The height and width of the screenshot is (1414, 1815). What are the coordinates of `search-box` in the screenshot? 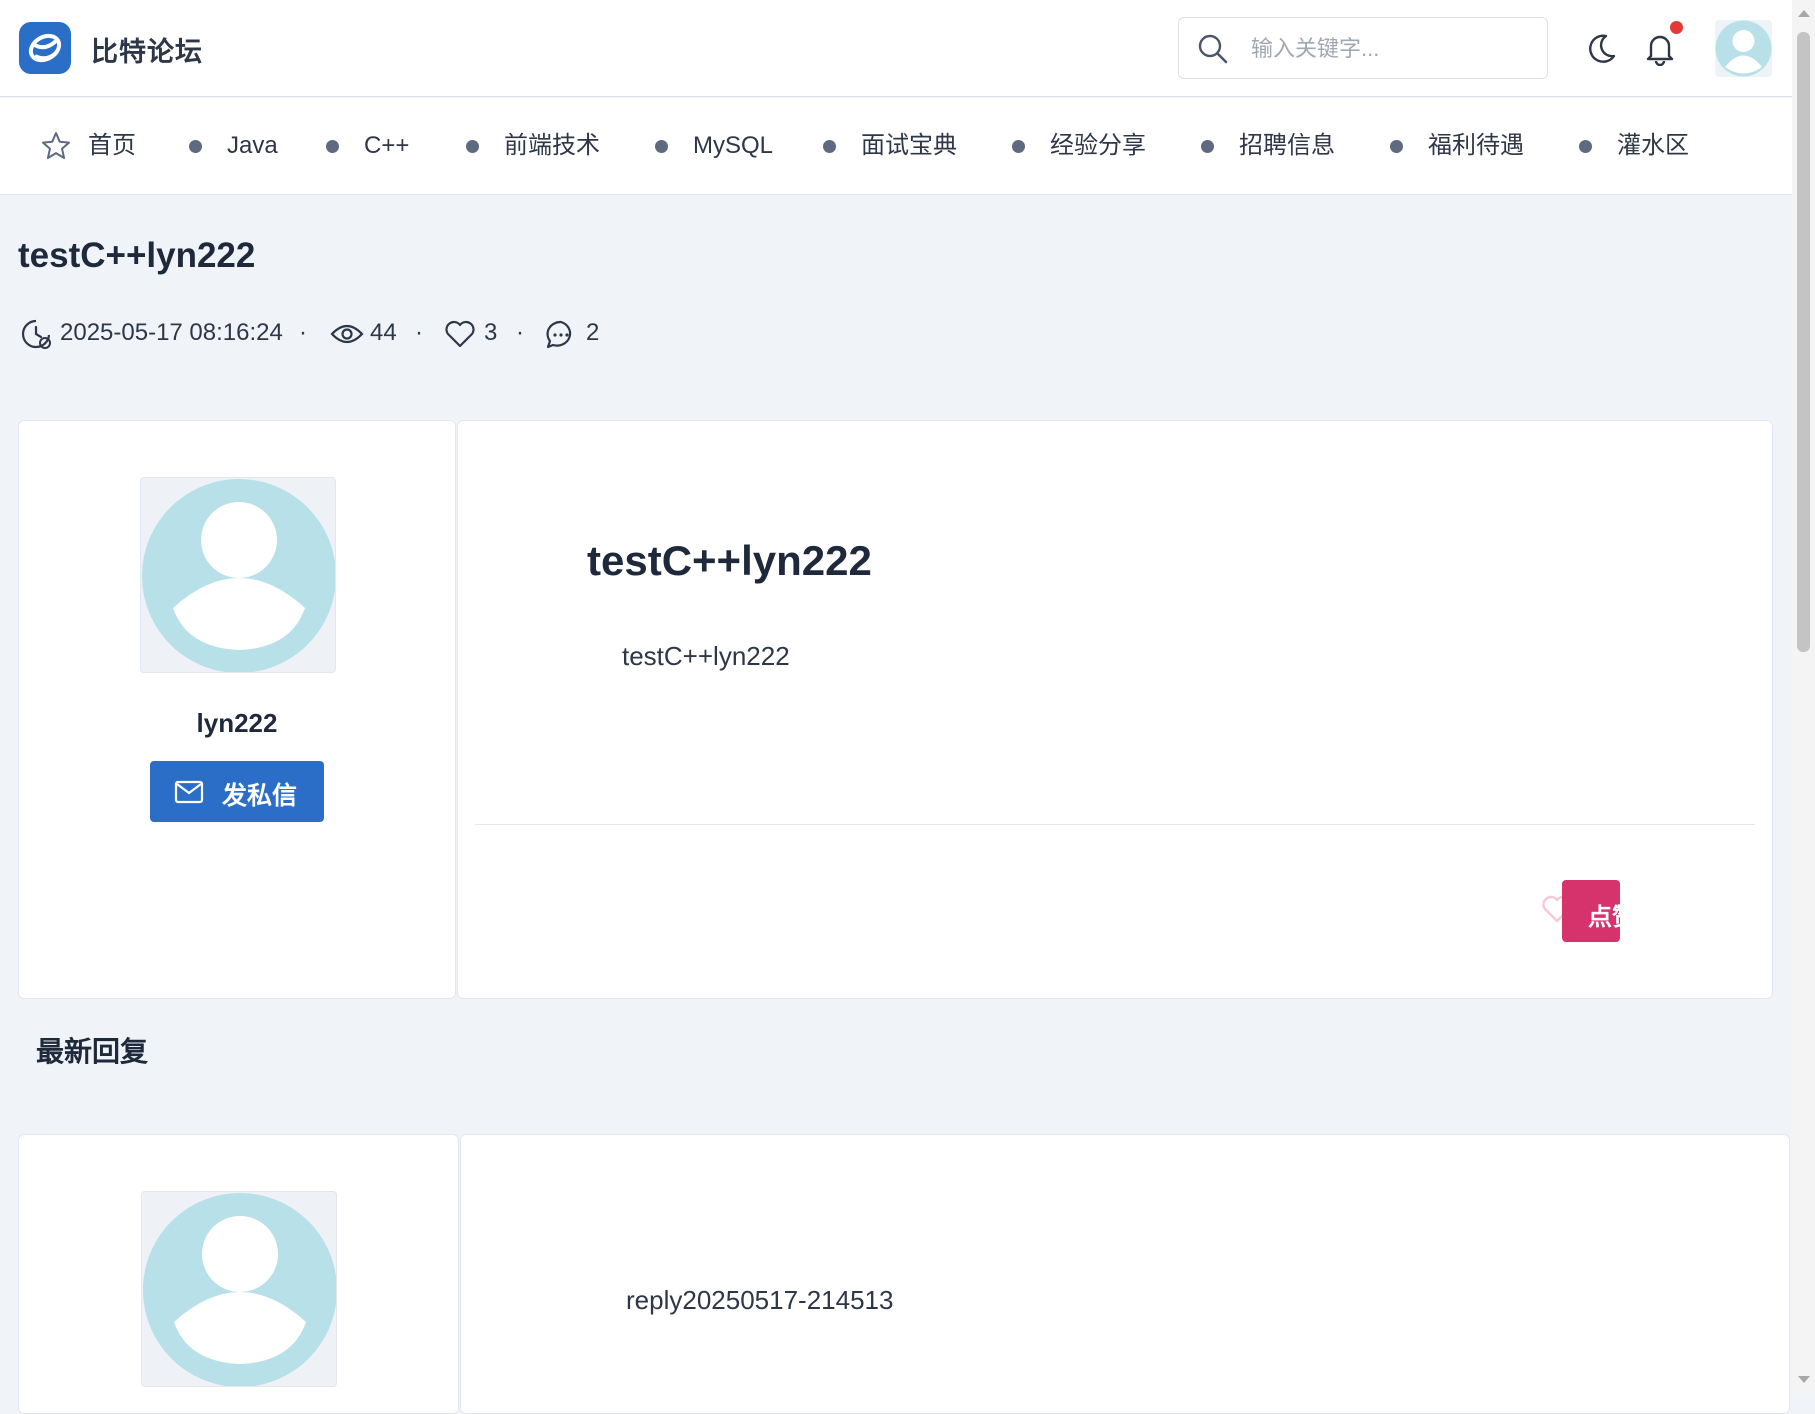 It's located at (1363, 48).